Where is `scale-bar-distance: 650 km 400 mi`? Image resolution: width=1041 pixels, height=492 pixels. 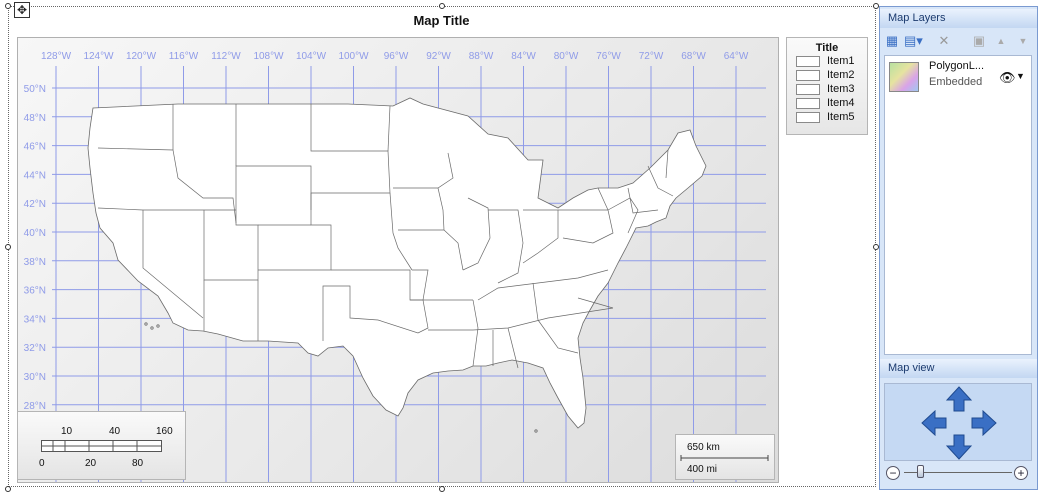 scale-bar-distance: 650 km 400 mi is located at coordinates (725, 457).